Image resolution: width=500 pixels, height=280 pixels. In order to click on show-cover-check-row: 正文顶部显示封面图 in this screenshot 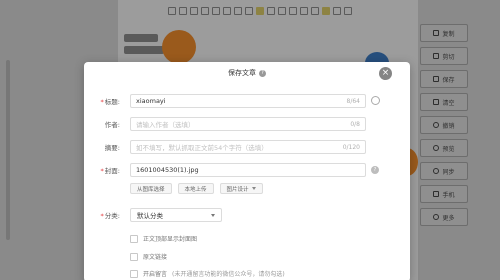, I will do `click(163, 238)`.